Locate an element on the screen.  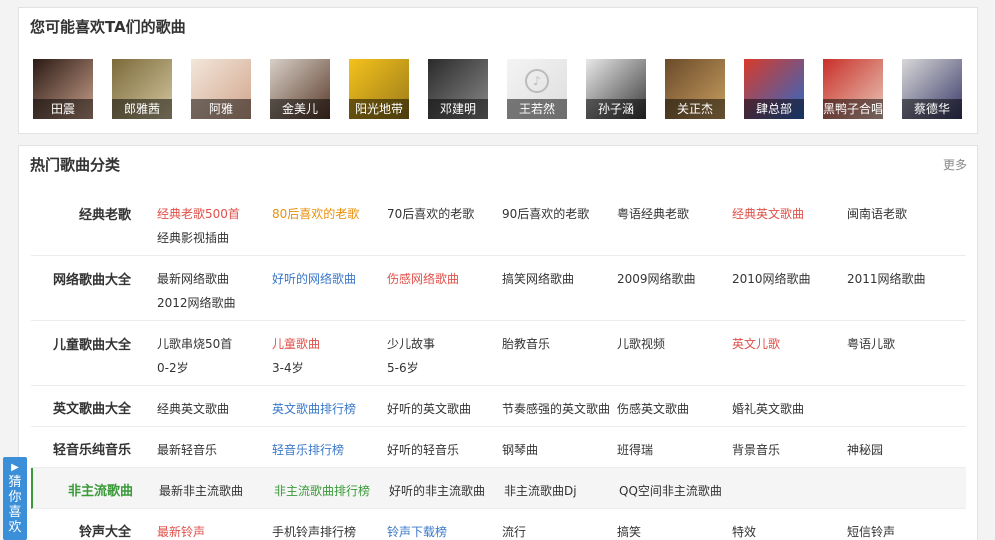
artist-name: 孙子涵 is located at coordinates (616, 109).